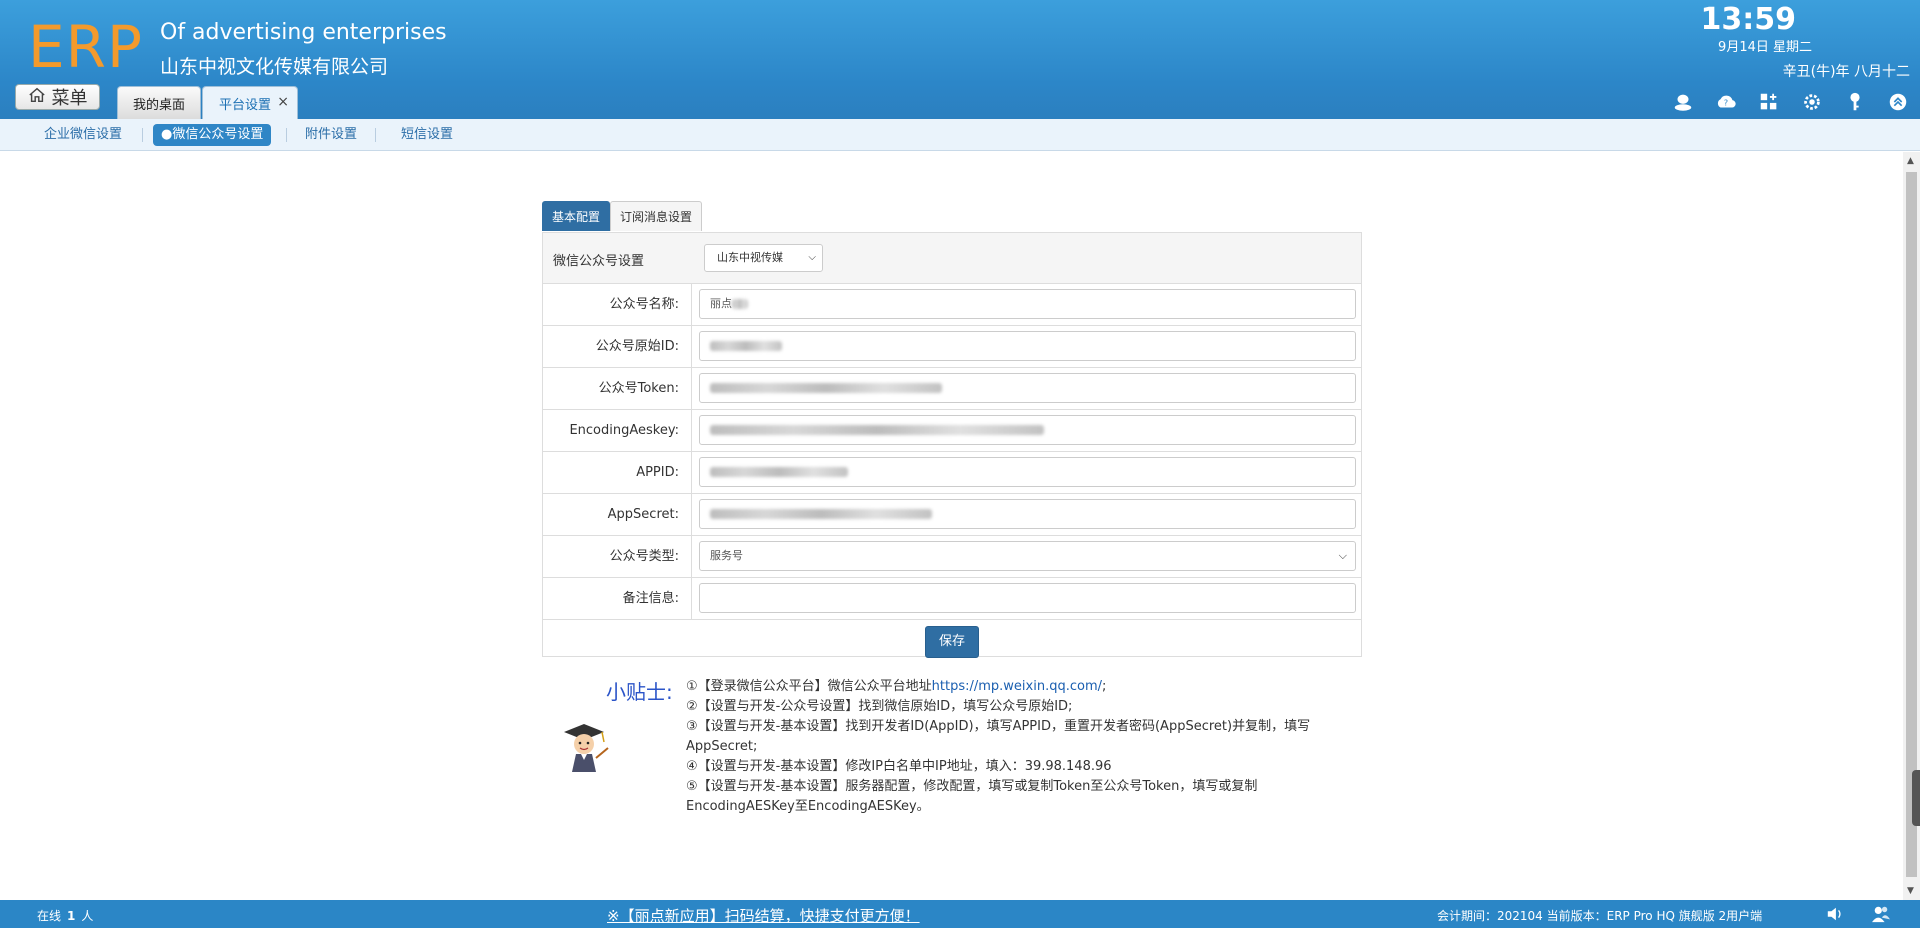 Image resolution: width=1920 pixels, height=928 pixels. I want to click on user-icon, so click(1683, 102).